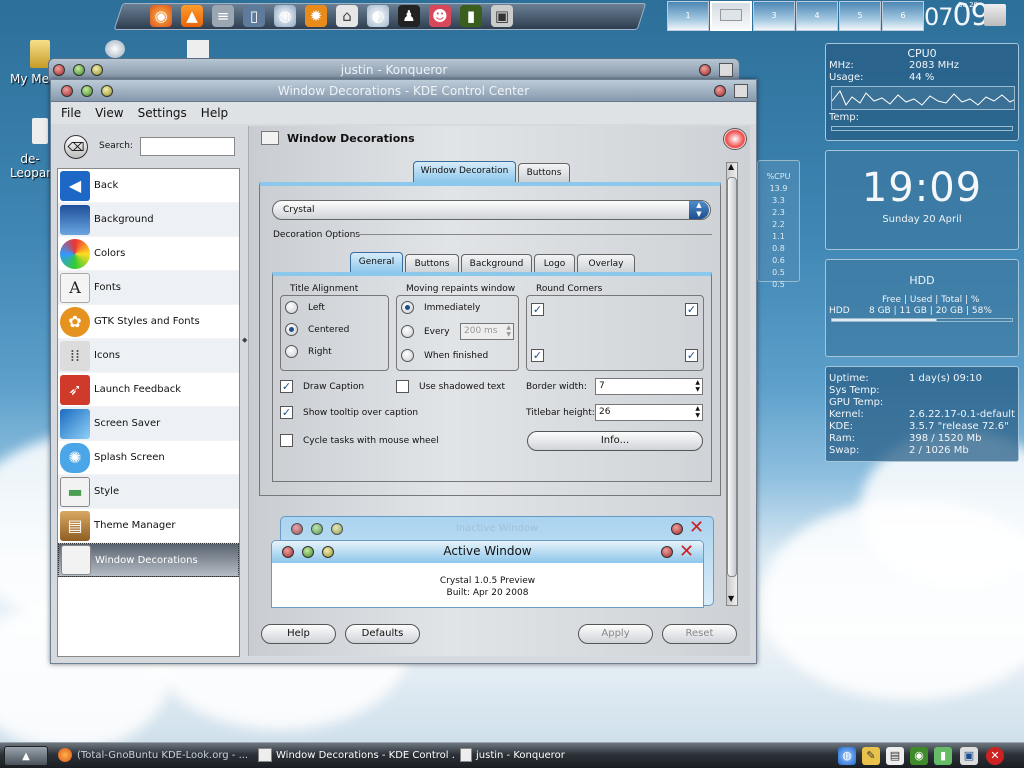 This screenshot has height=768, width=1024. I want to click on trash-icon, so click(995, 15).